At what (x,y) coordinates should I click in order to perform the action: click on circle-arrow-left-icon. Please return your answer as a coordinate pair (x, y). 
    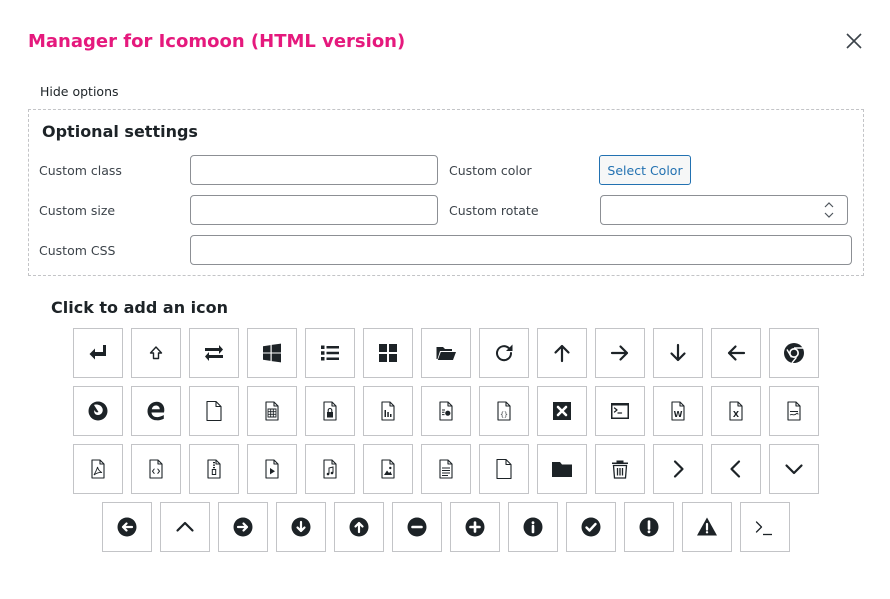
    Looking at the image, I should click on (127, 527).